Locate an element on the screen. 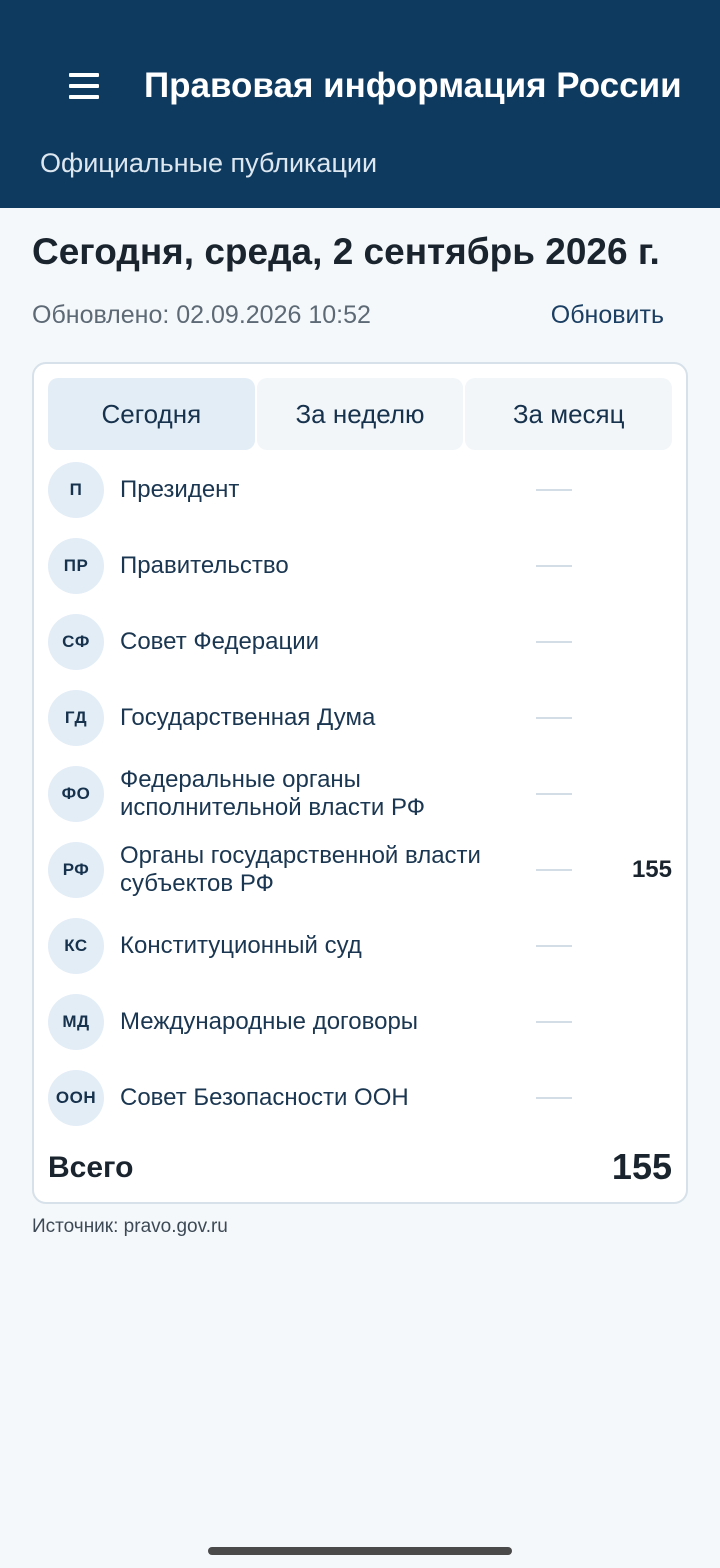 The image size is (720, 1568). tab-month: За месяц is located at coordinates (569, 414).